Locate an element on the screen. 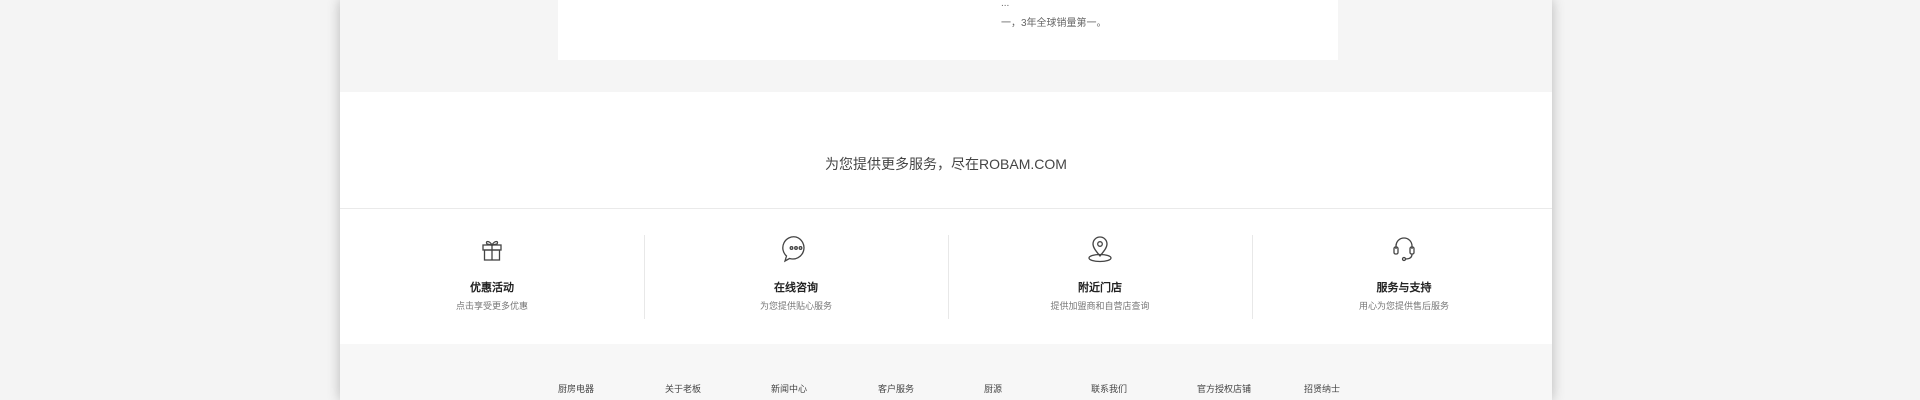  footer-link-kitchen-source: 厨源 is located at coordinates (993, 388).